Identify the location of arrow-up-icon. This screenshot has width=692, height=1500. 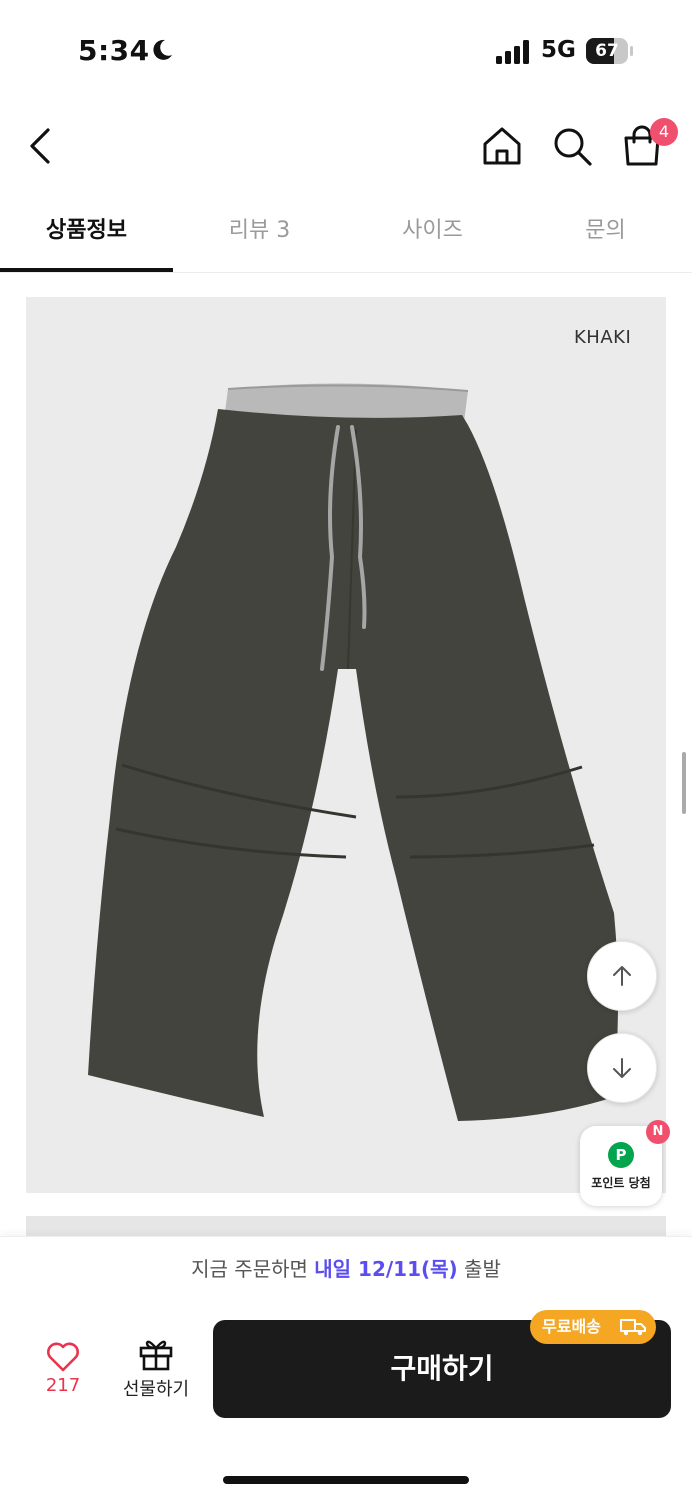
(622, 976).